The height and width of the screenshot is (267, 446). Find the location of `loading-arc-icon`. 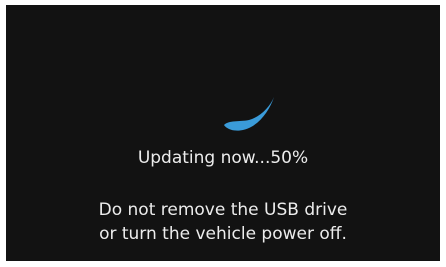

loading-arc-icon is located at coordinates (249, 114).